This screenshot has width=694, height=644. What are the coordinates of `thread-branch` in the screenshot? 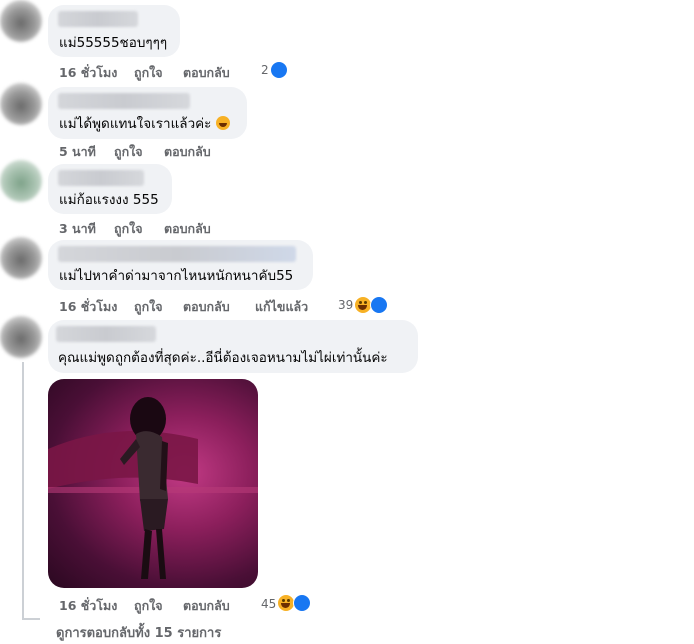 It's located at (31, 619).